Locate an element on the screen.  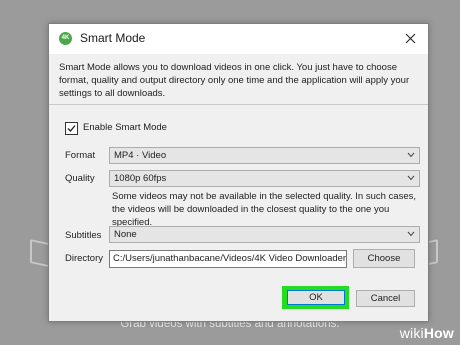
subtitles-label: Subtitles is located at coordinates (83, 235).